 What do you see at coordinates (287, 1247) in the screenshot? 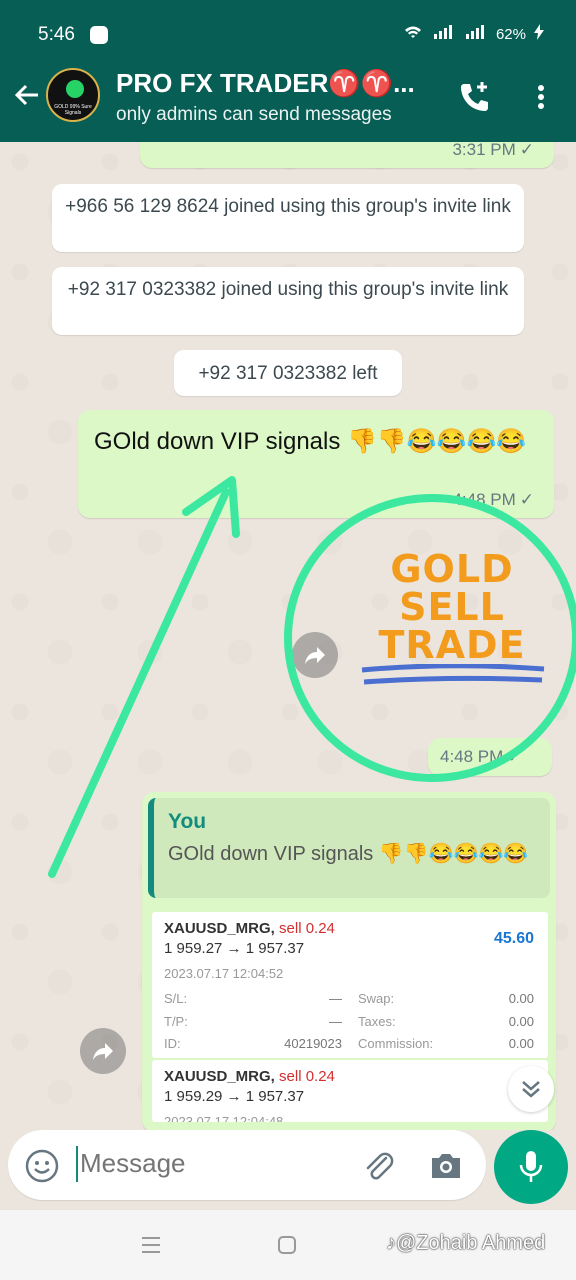
I see `home-icon` at bounding box center [287, 1247].